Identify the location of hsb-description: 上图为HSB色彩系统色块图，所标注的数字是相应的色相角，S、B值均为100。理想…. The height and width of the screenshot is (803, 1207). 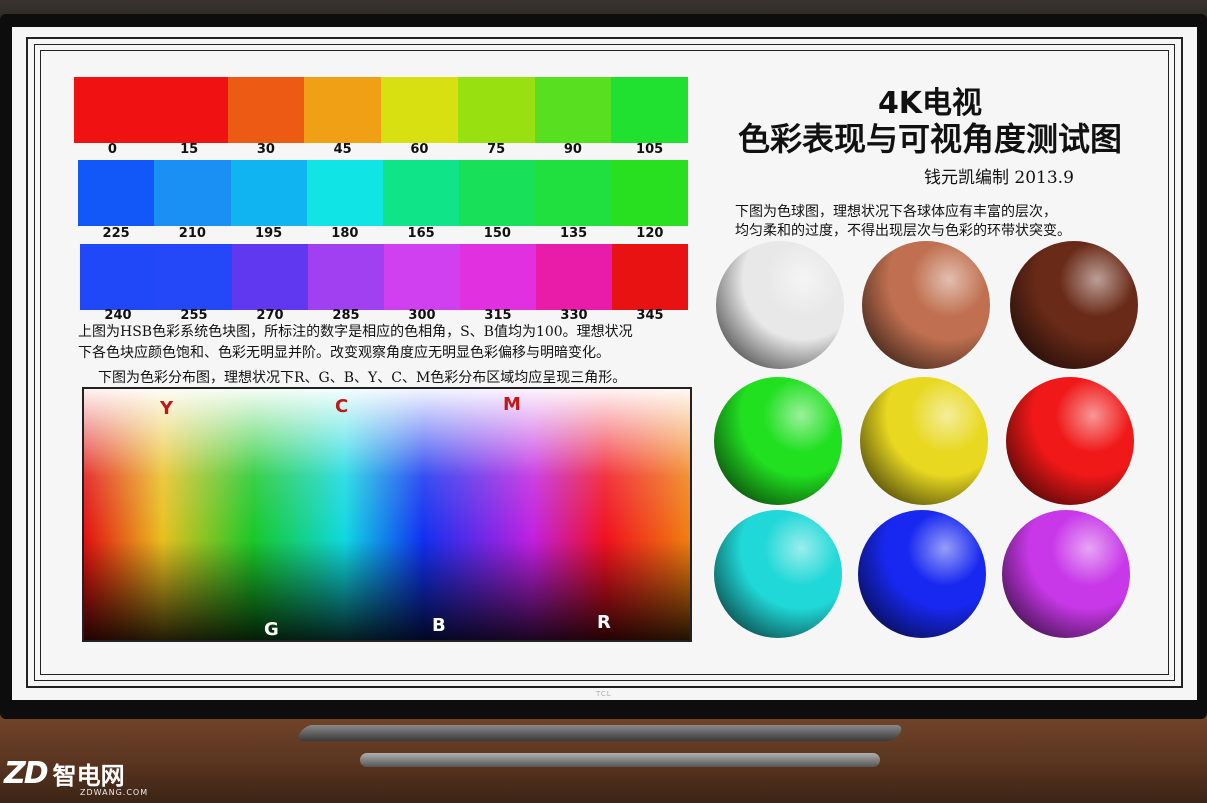
(355, 343).